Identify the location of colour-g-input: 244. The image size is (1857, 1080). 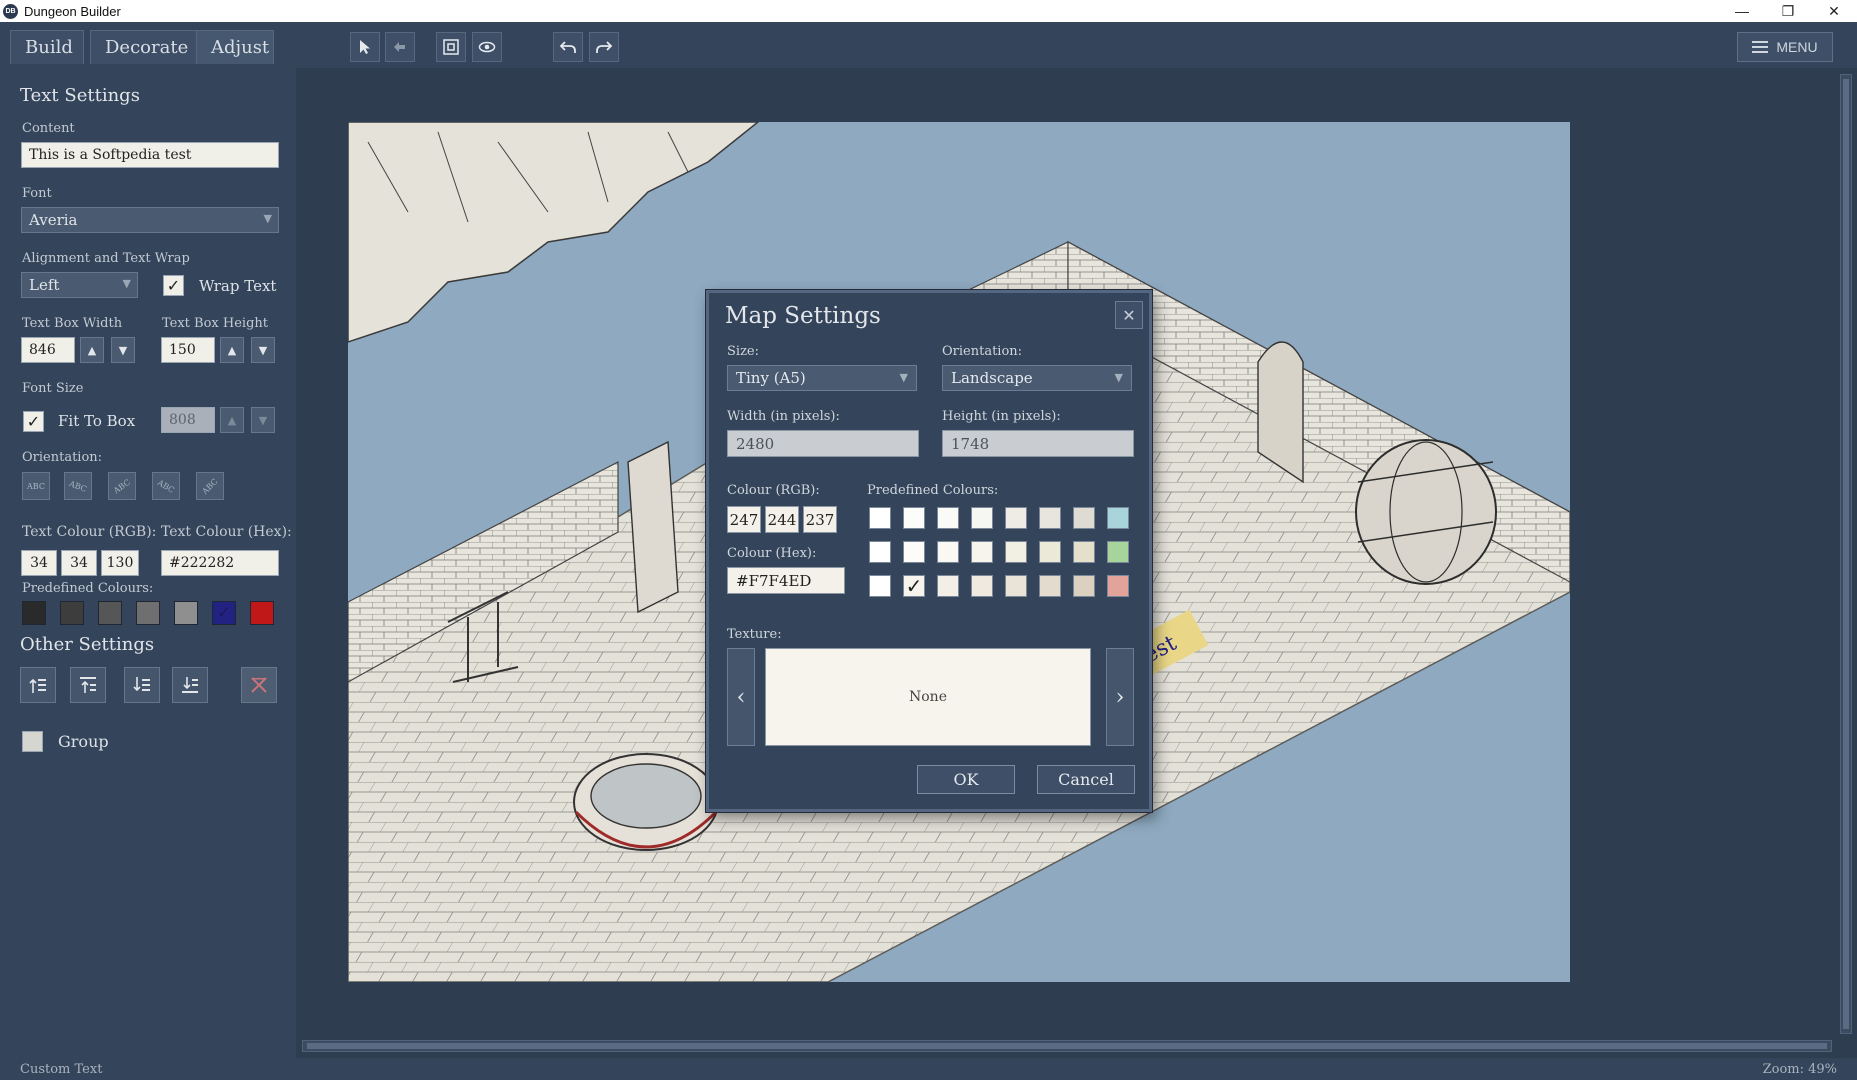
(782, 519).